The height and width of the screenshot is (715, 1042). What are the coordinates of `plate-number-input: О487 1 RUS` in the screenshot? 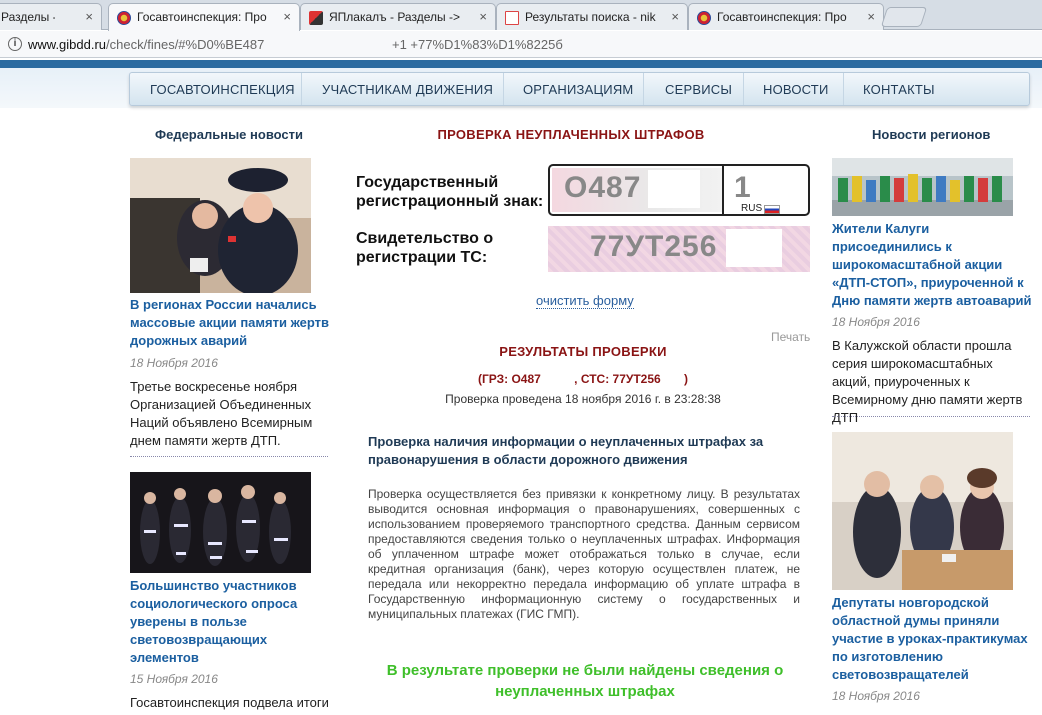 It's located at (679, 190).